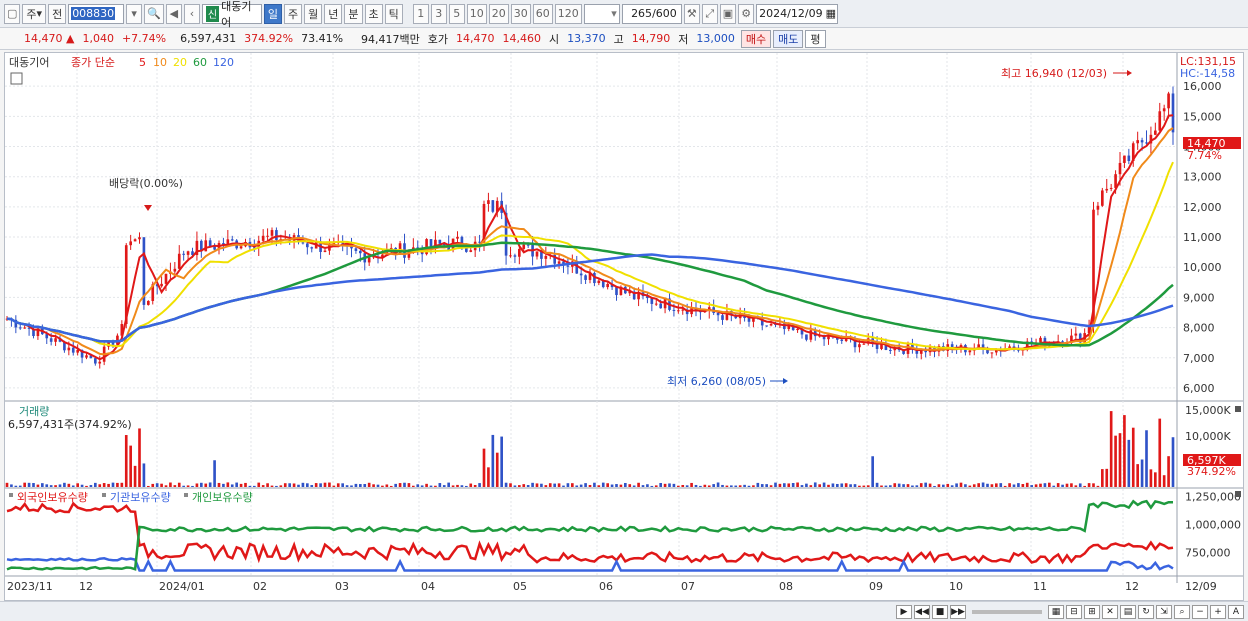 This screenshot has width=1248, height=621. Describe the element at coordinates (1092, 611) in the screenshot. I see `panel-icon: ⊞` at that location.